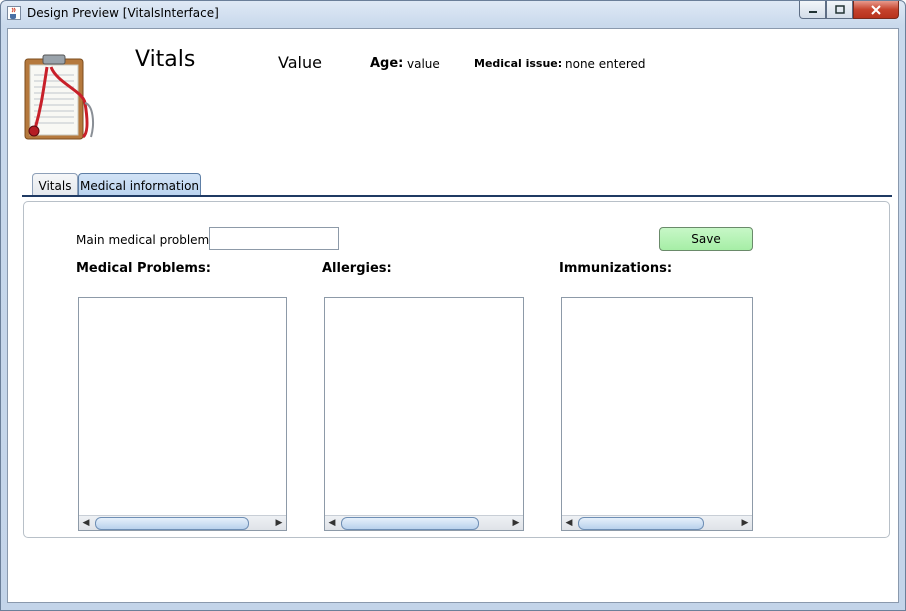  I want to click on minimize-icon, so click(812, 11).